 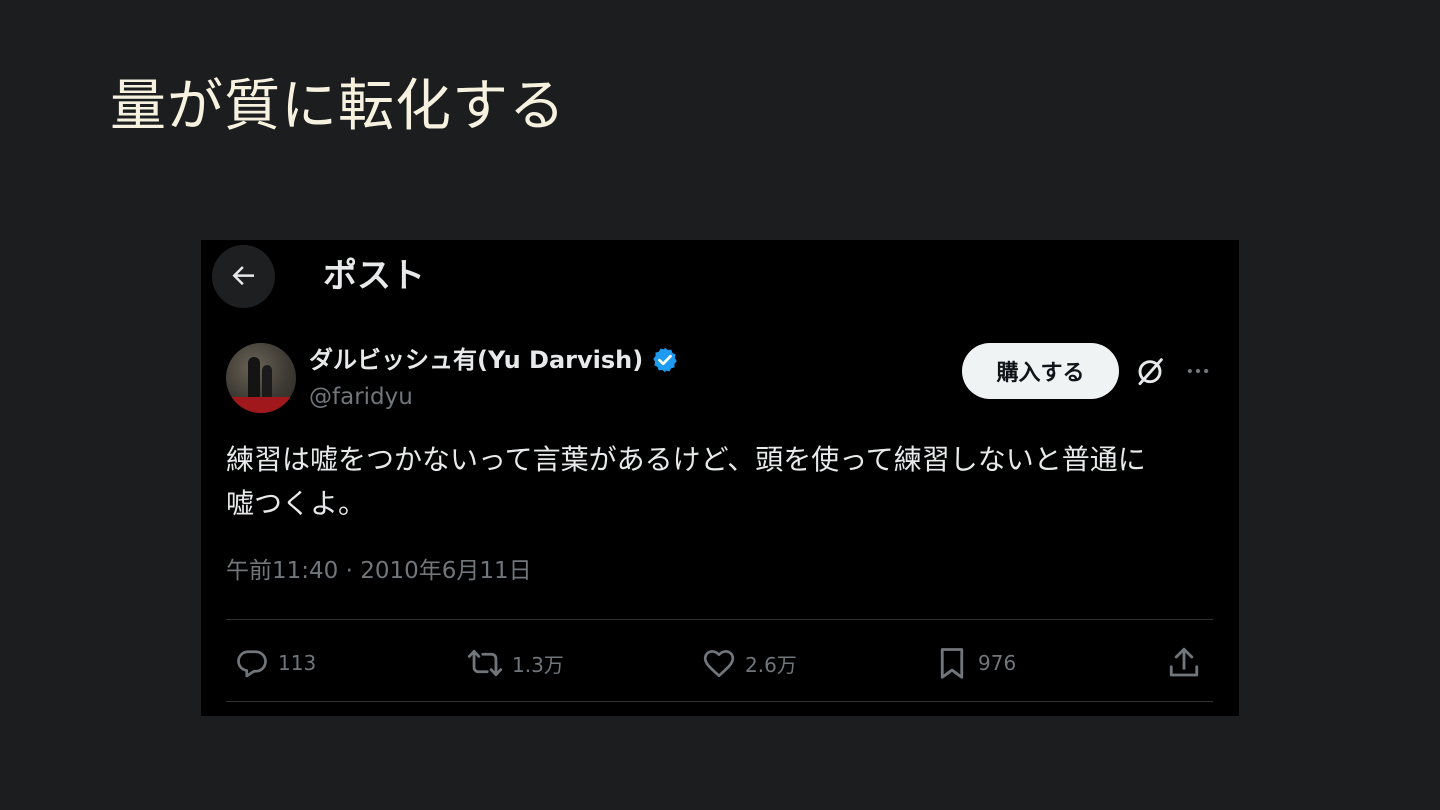 I want to click on reply-icon, so click(x=252, y=663).